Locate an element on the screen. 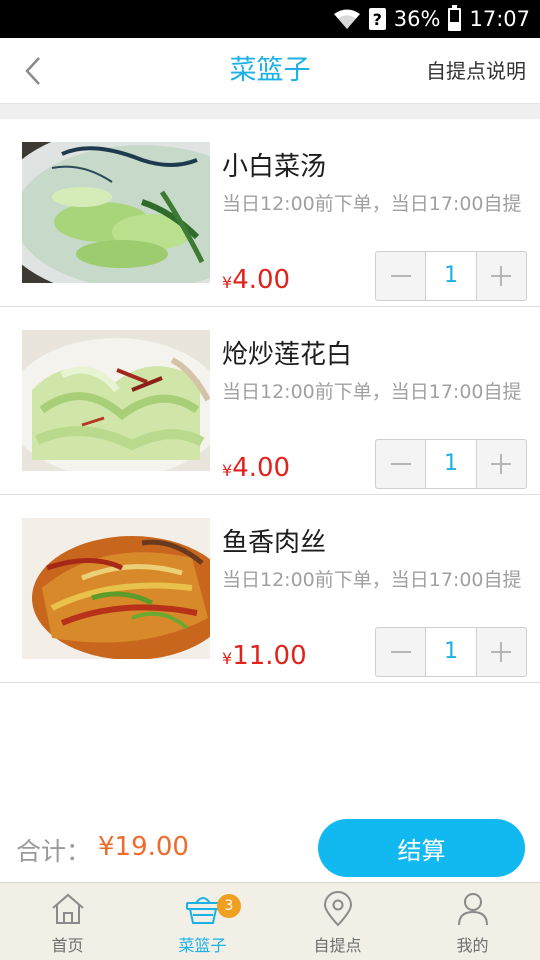 The image size is (540, 960). tab-label: 菜篮子 is located at coordinates (202, 945).